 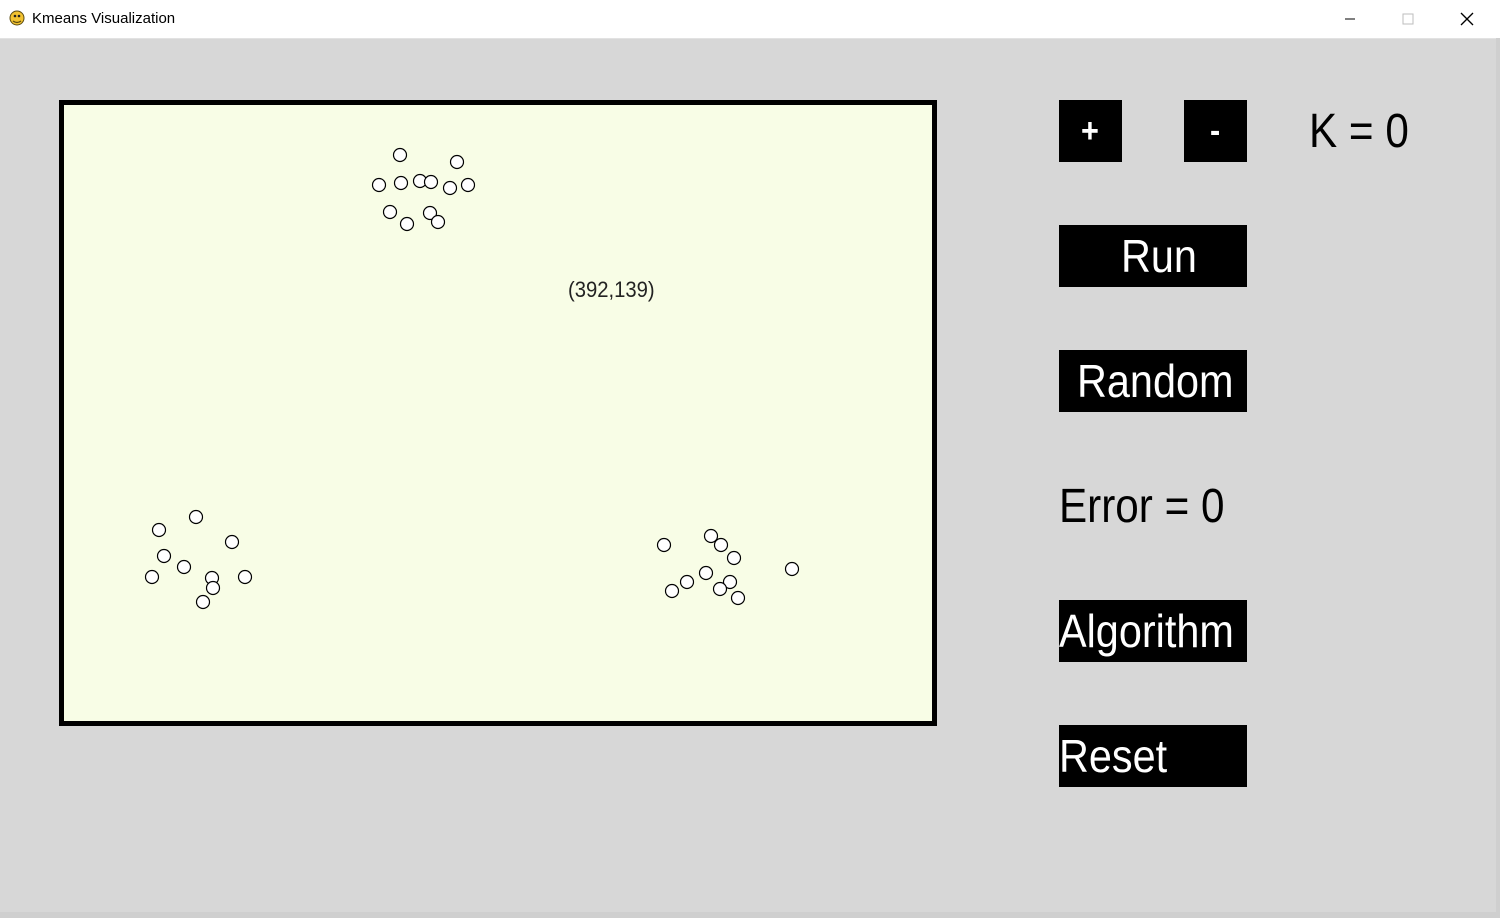 I want to click on algorithm-button: Algorithm, so click(x=1153, y=631).